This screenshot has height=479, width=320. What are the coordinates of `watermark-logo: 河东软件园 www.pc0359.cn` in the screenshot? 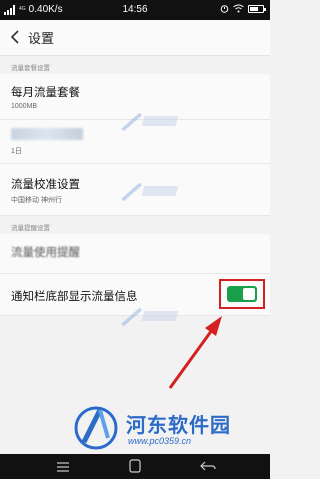 It's located at (168, 428).